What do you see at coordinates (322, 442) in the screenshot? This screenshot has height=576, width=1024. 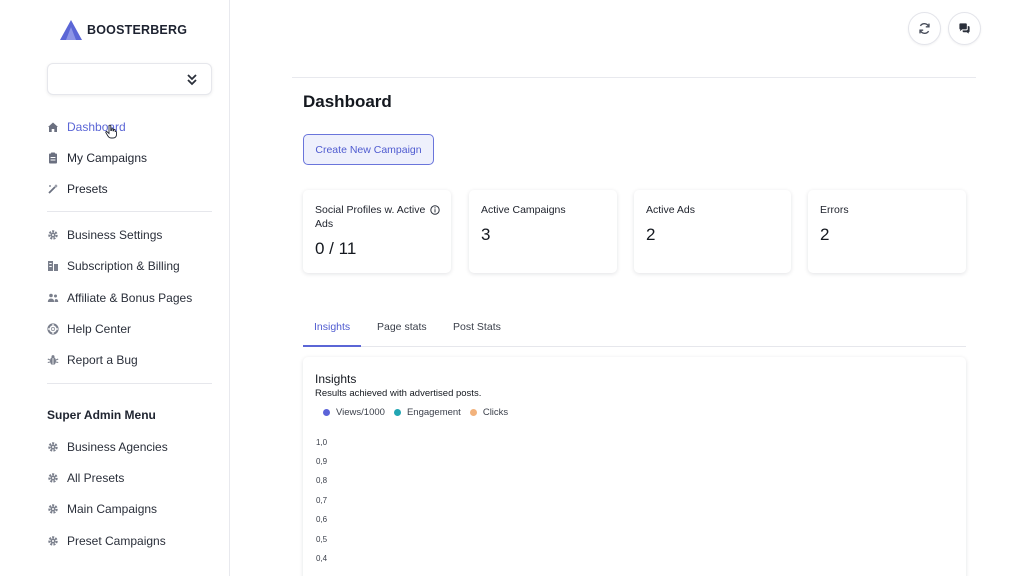 I see `y-tick-label: 1,0` at bounding box center [322, 442].